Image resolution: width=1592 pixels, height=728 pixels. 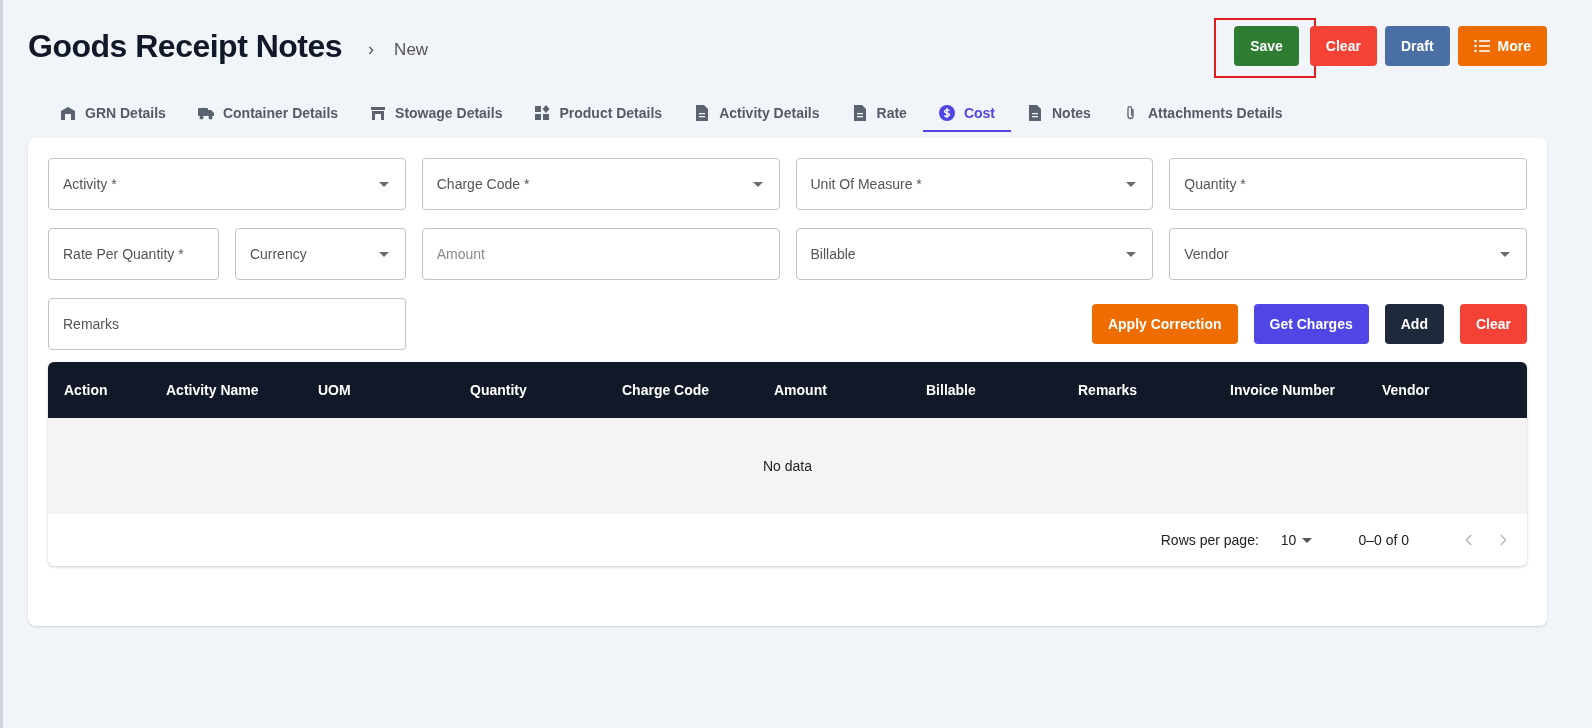 I want to click on form-button: Add, so click(x=1414, y=324).